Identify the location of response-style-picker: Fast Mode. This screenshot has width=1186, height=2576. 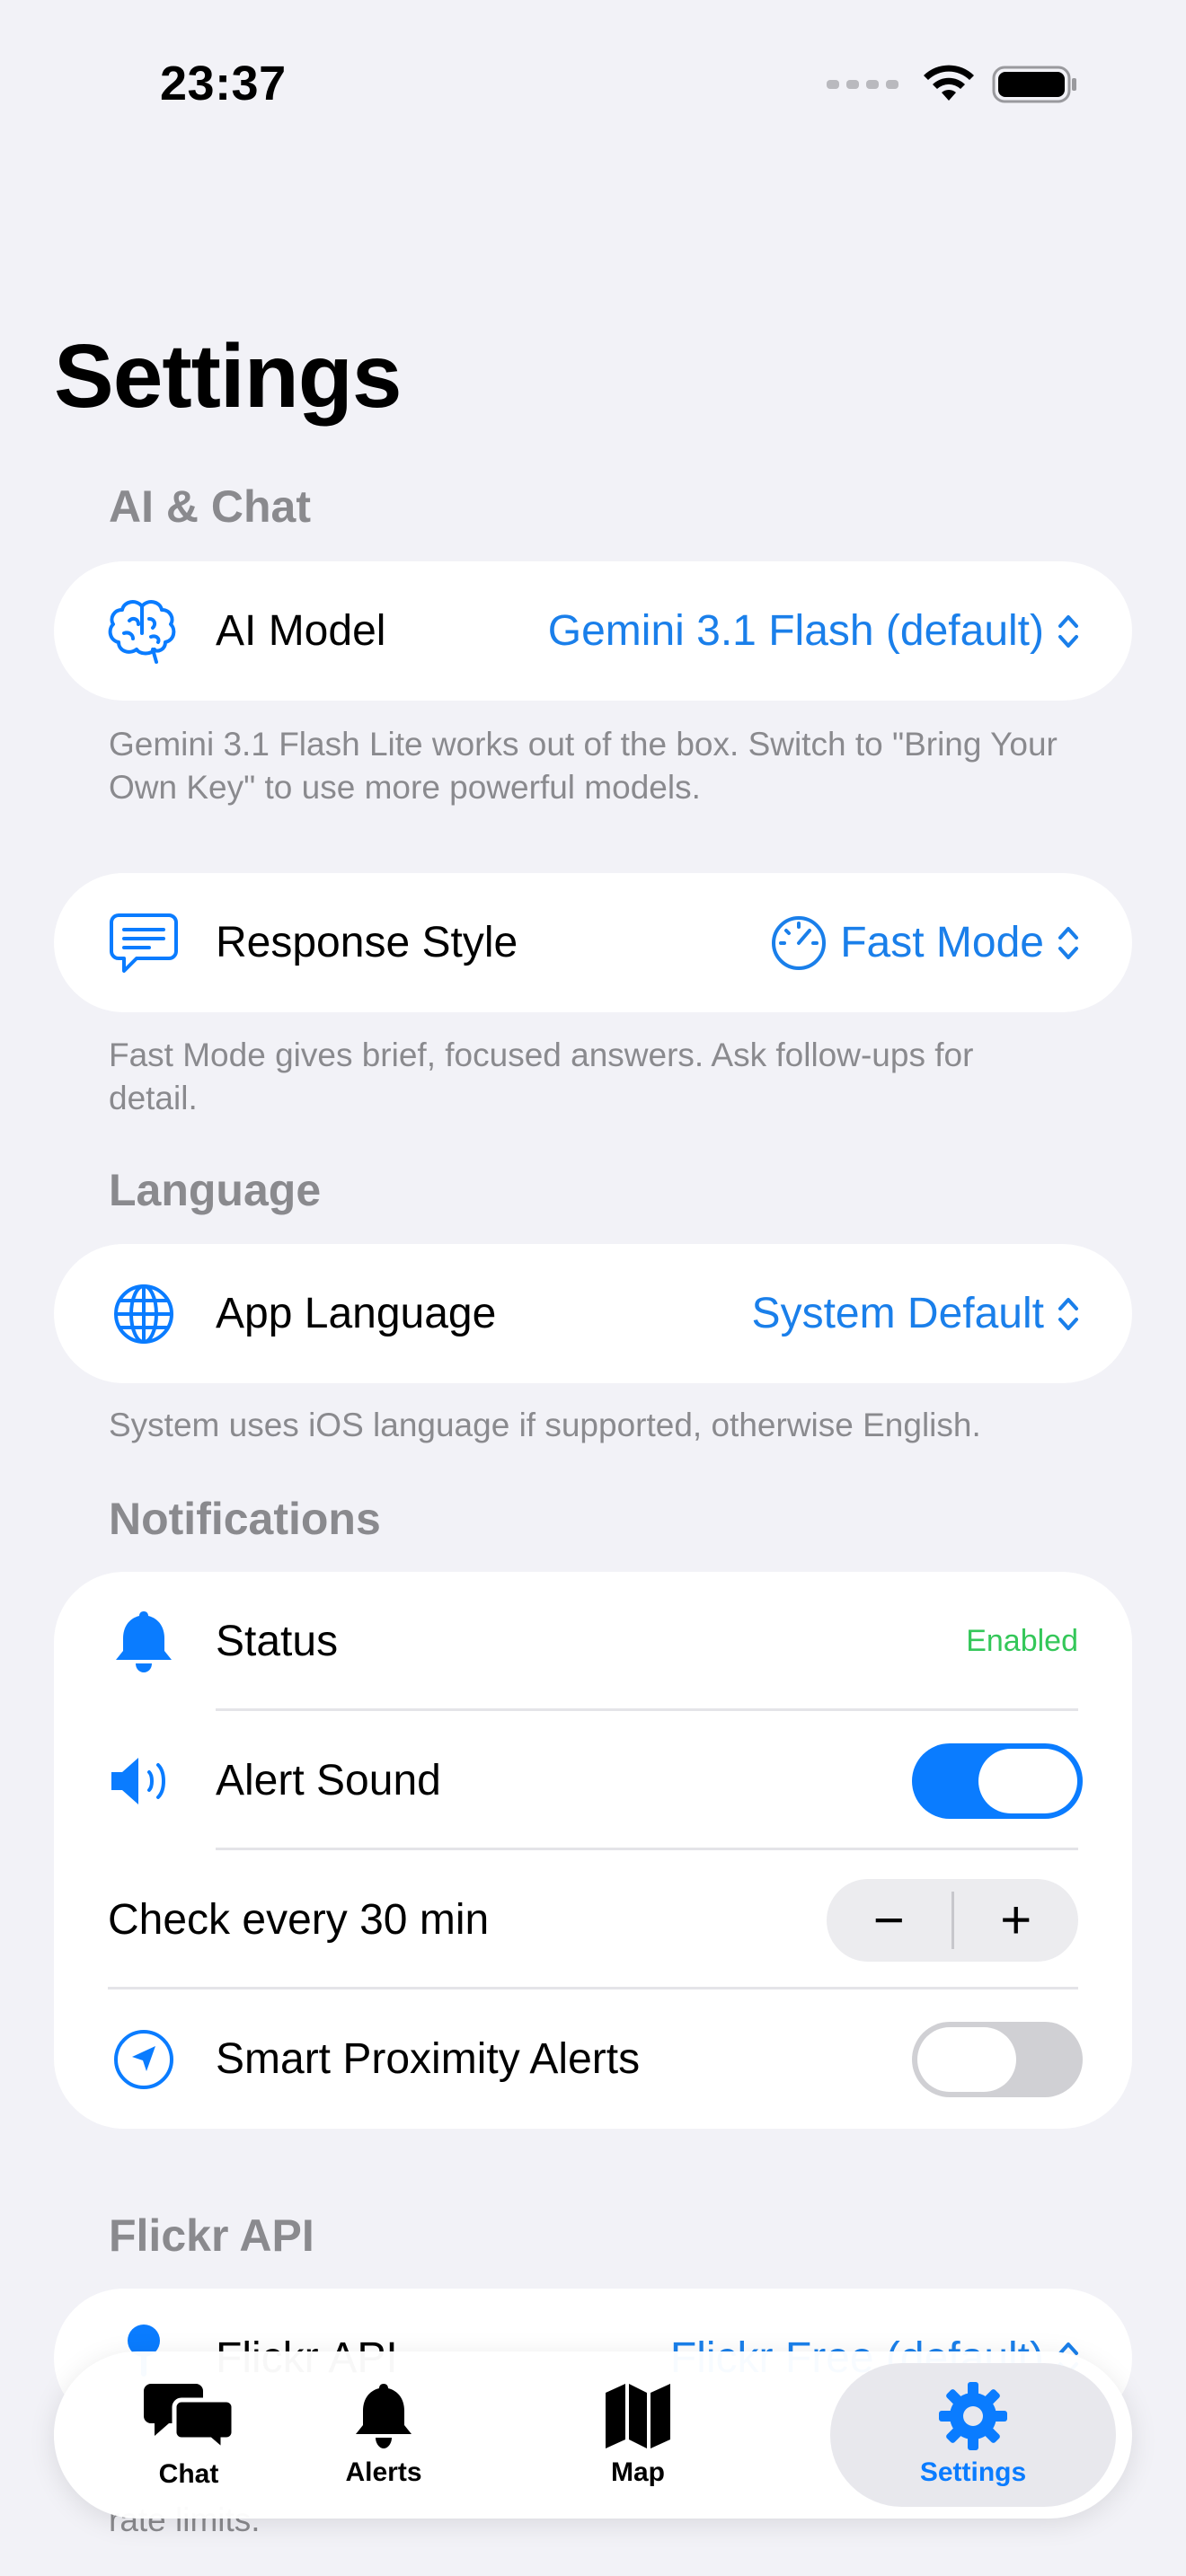
(925, 943).